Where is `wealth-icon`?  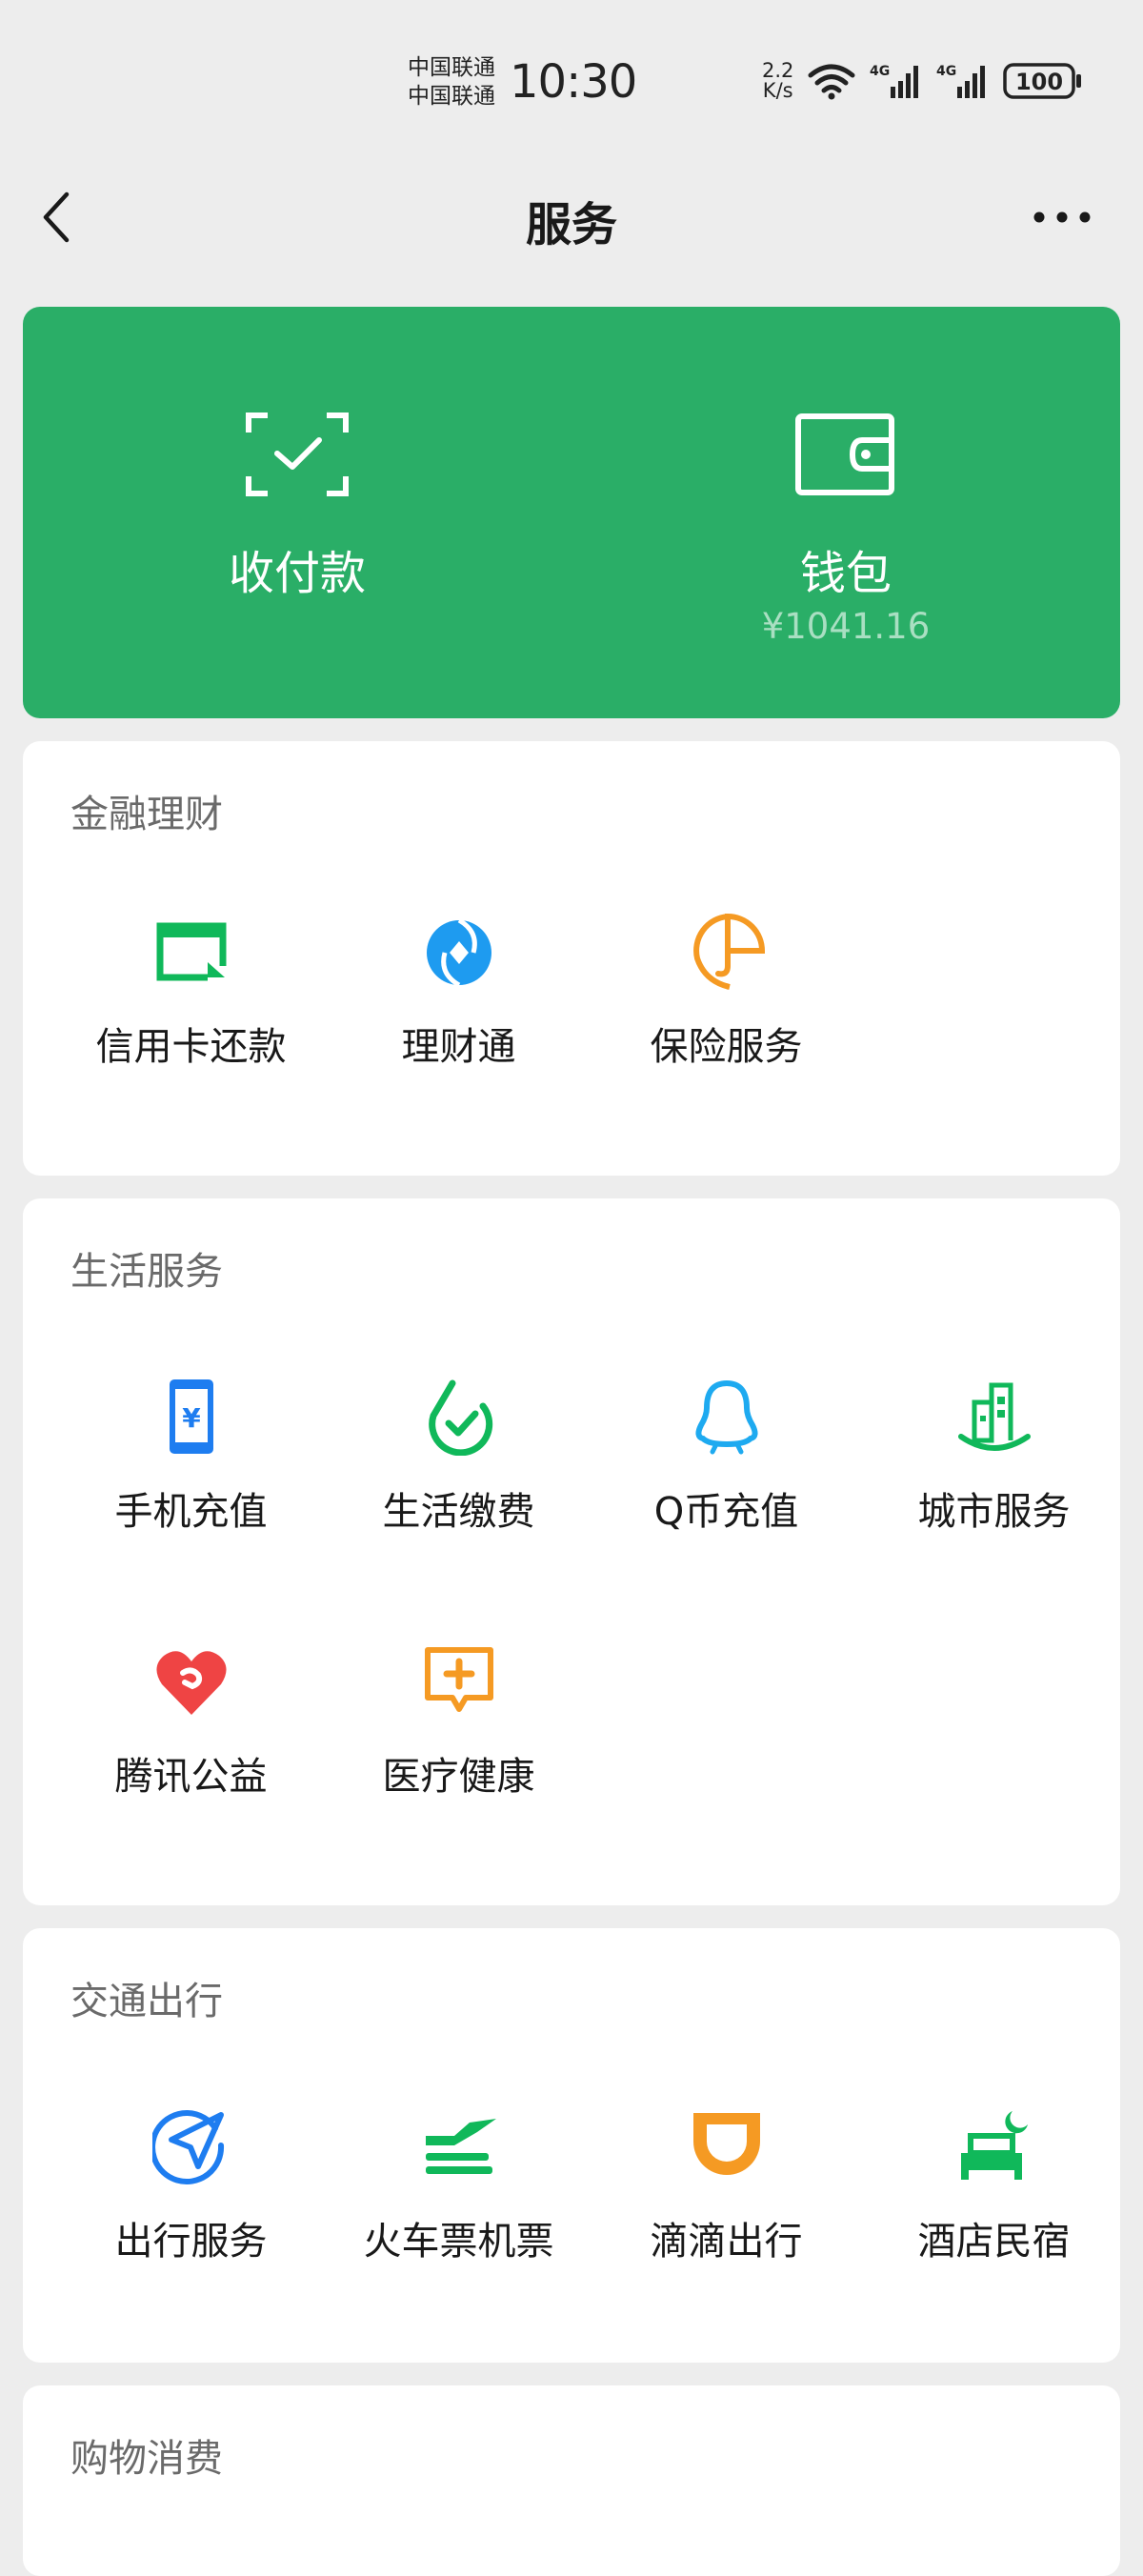
wealth-icon is located at coordinates (459, 953).